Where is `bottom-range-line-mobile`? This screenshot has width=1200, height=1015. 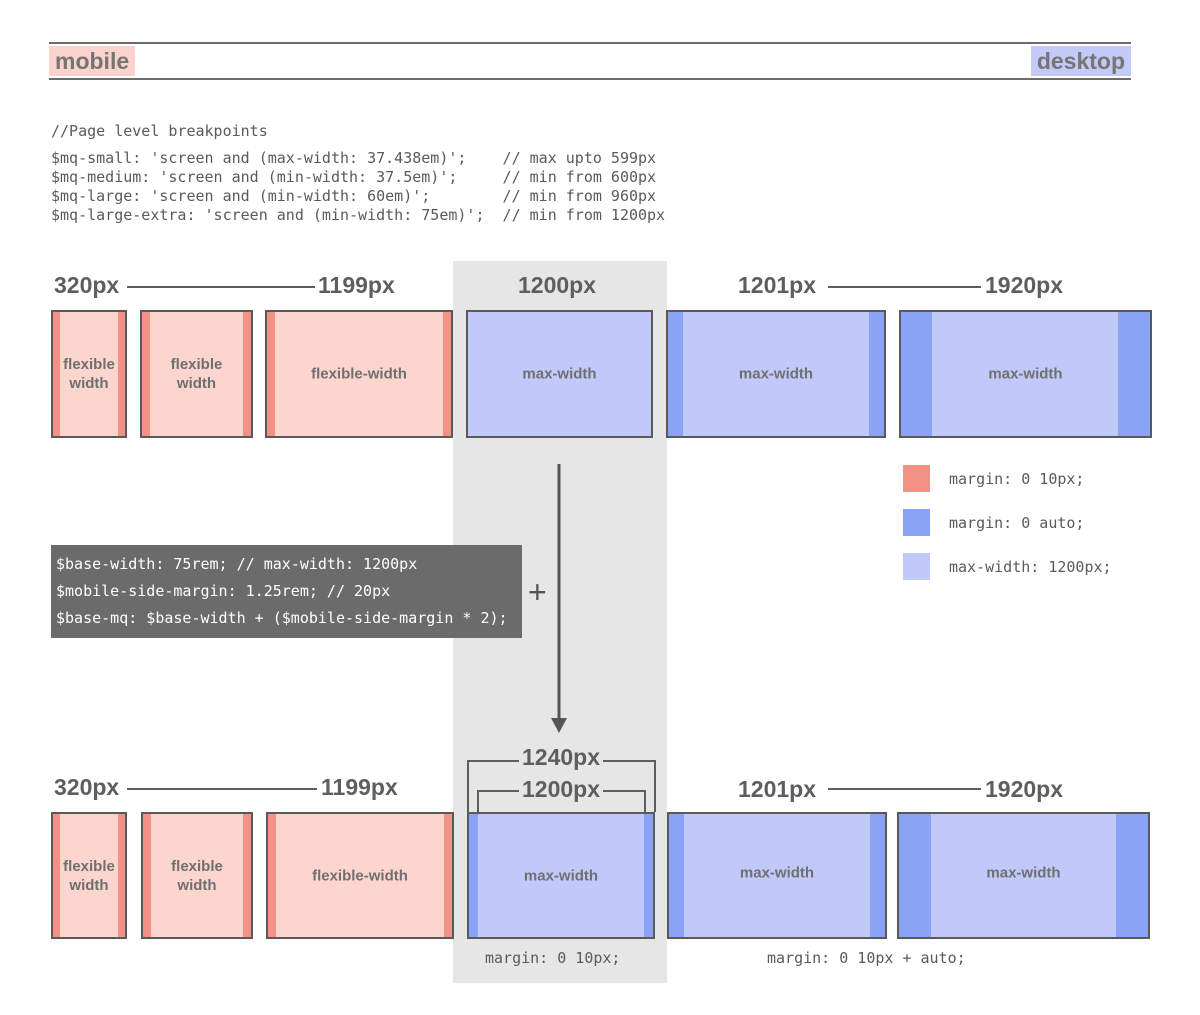 bottom-range-line-mobile is located at coordinates (222, 789).